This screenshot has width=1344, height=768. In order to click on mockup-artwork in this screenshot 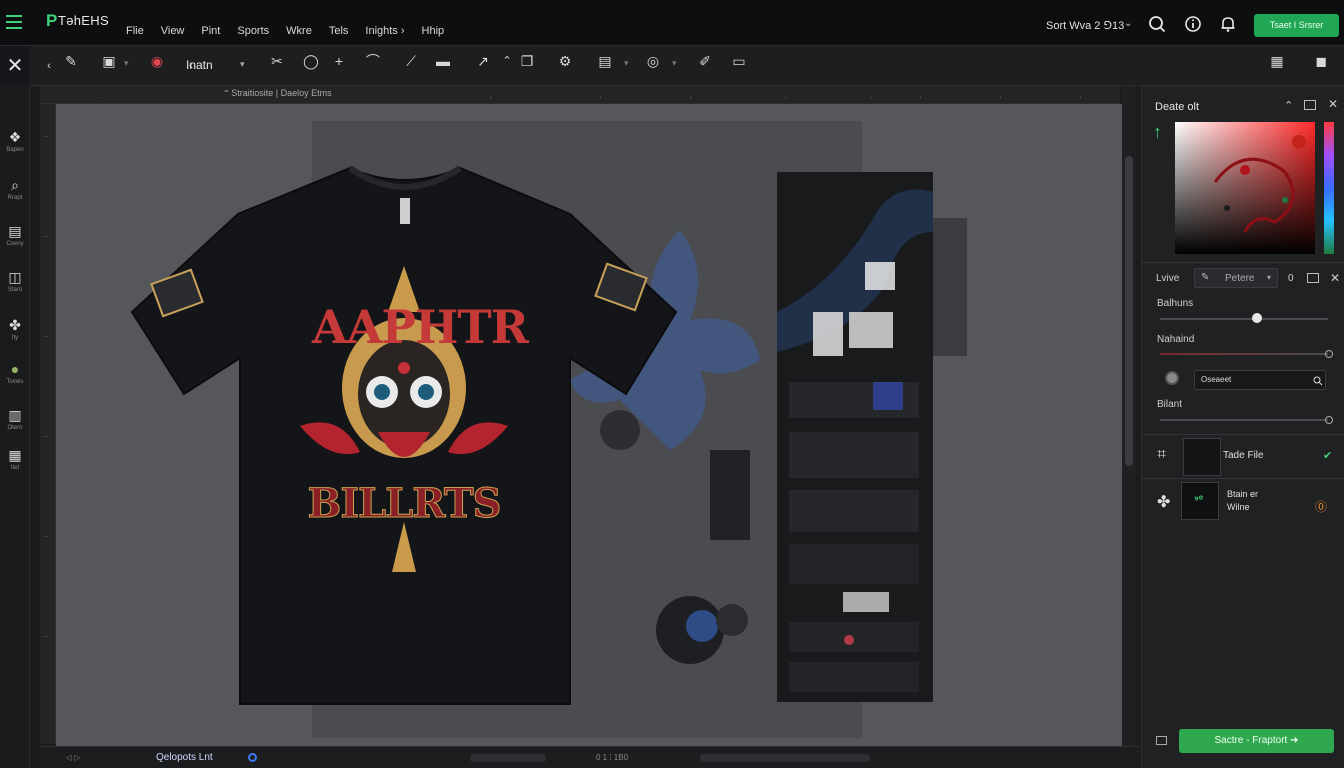, I will do `click(855, 440)`.